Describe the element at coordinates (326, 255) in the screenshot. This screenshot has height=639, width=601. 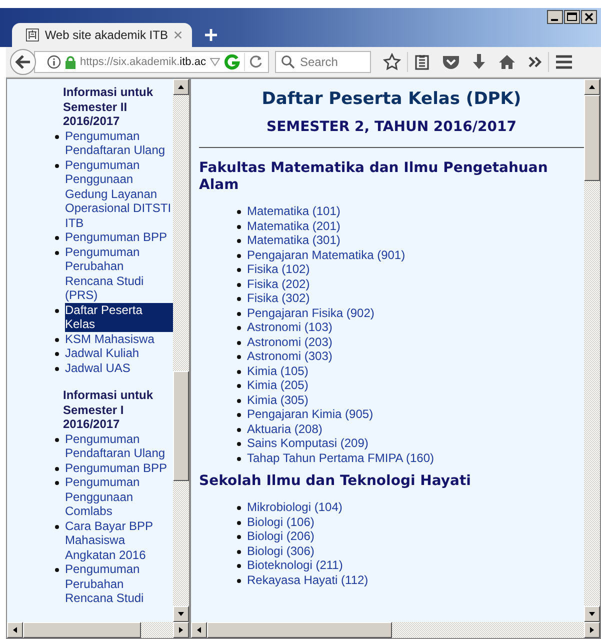
I see `program-link: Pengajaran Matematika (901)` at that location.